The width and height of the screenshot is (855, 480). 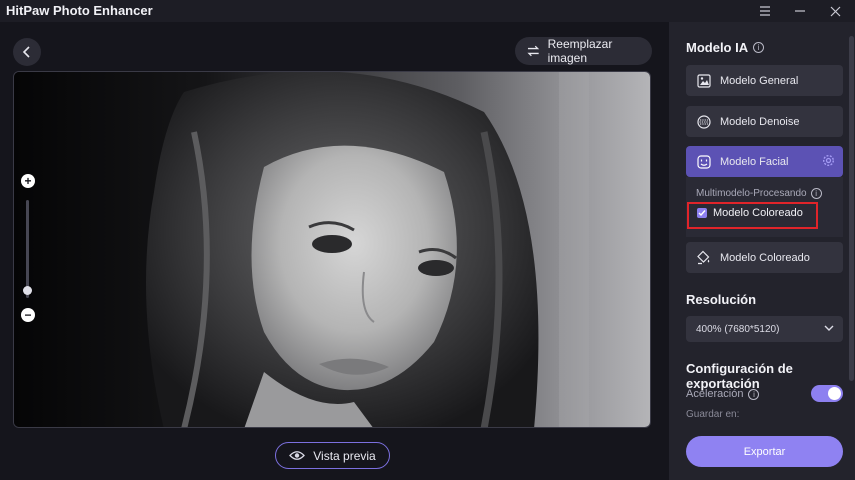 I want to click on chevron-left-icon, so click(x=26, y=52).